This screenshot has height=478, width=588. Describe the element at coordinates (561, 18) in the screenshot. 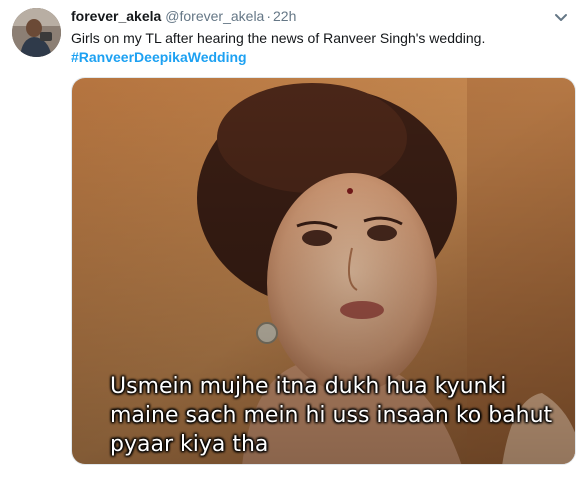

I see `chevron-down-icon` at that location.